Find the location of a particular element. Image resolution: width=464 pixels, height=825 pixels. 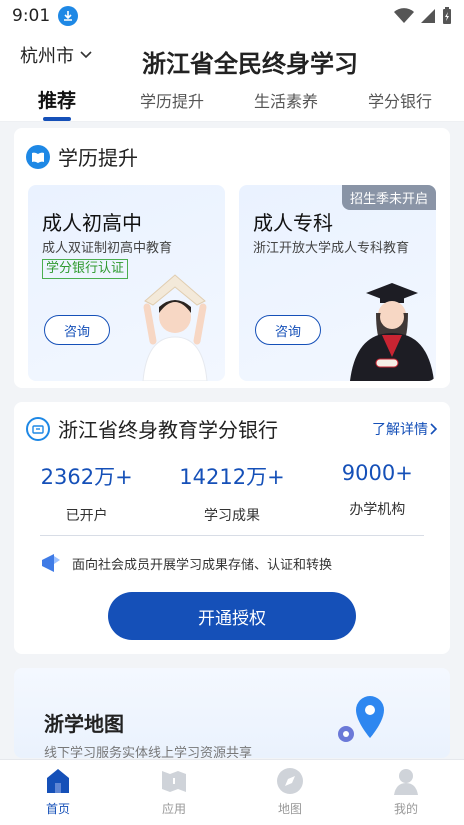

stat-achievements: 14212万+ 学习成果 is located at coordinates (231, 493).